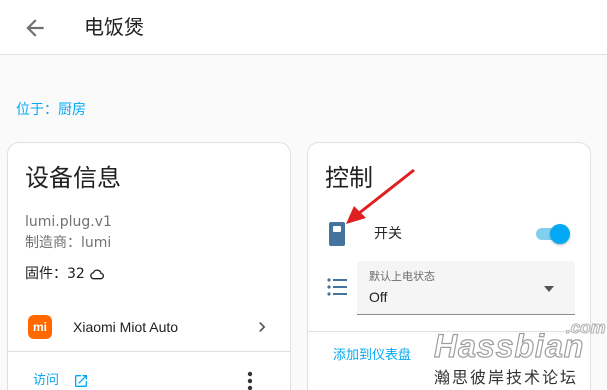 This screenshot has width=607, height=390. I want to click on integration-row: mi Xiaomi Miot Auto, so click(149, 327).